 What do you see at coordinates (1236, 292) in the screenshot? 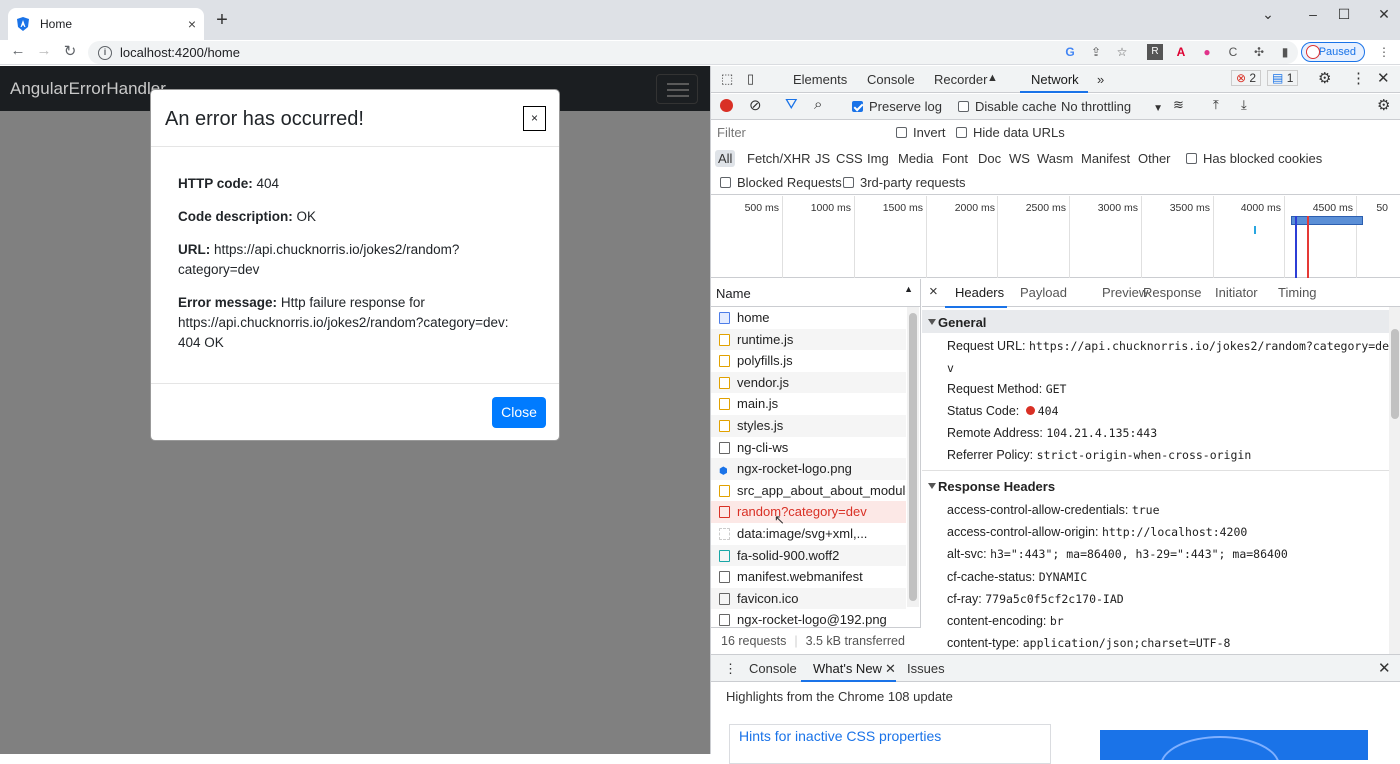
I see `tab-initiator: Initiator` at bounding box center [1236, 292].